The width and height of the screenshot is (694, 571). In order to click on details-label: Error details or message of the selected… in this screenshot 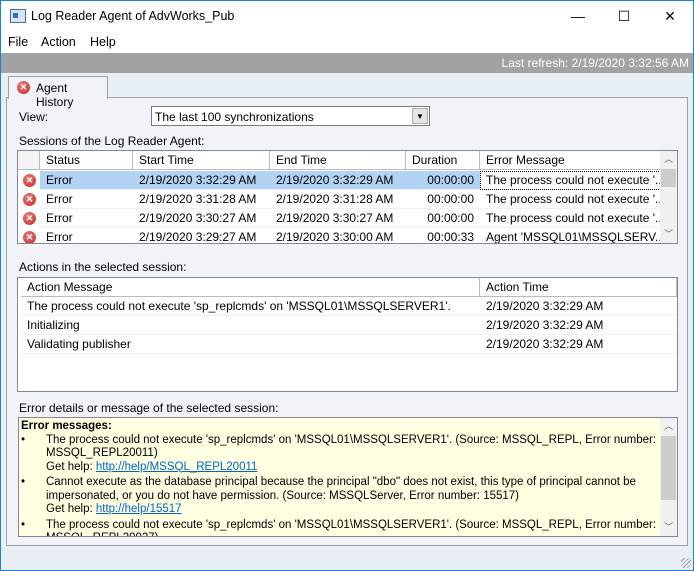, I will do `click(149, 408)`.